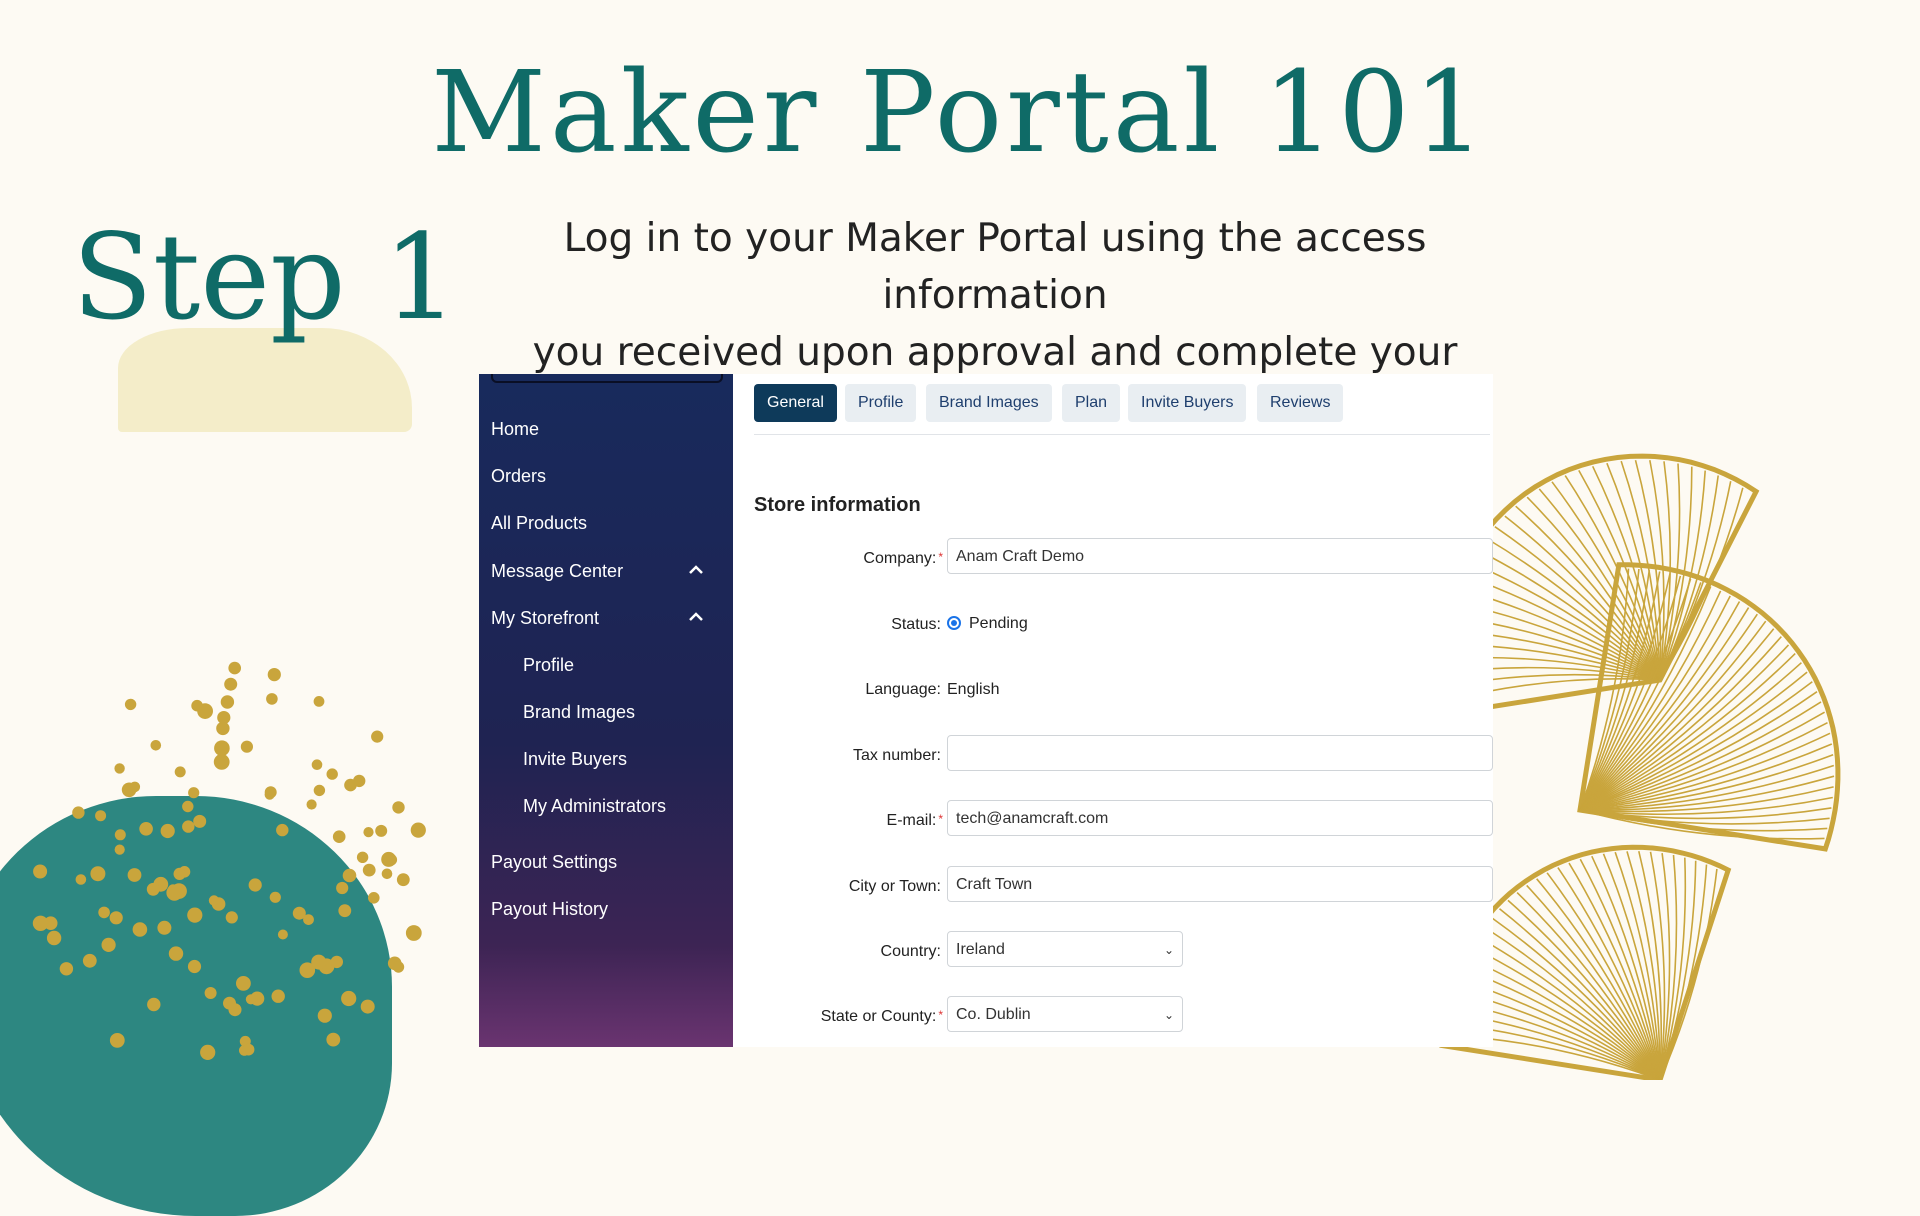 The image size is (1920, 1216). Describe the element at coordinates (795, 403) in the screenshot. I see `tab-general: General` at that location.